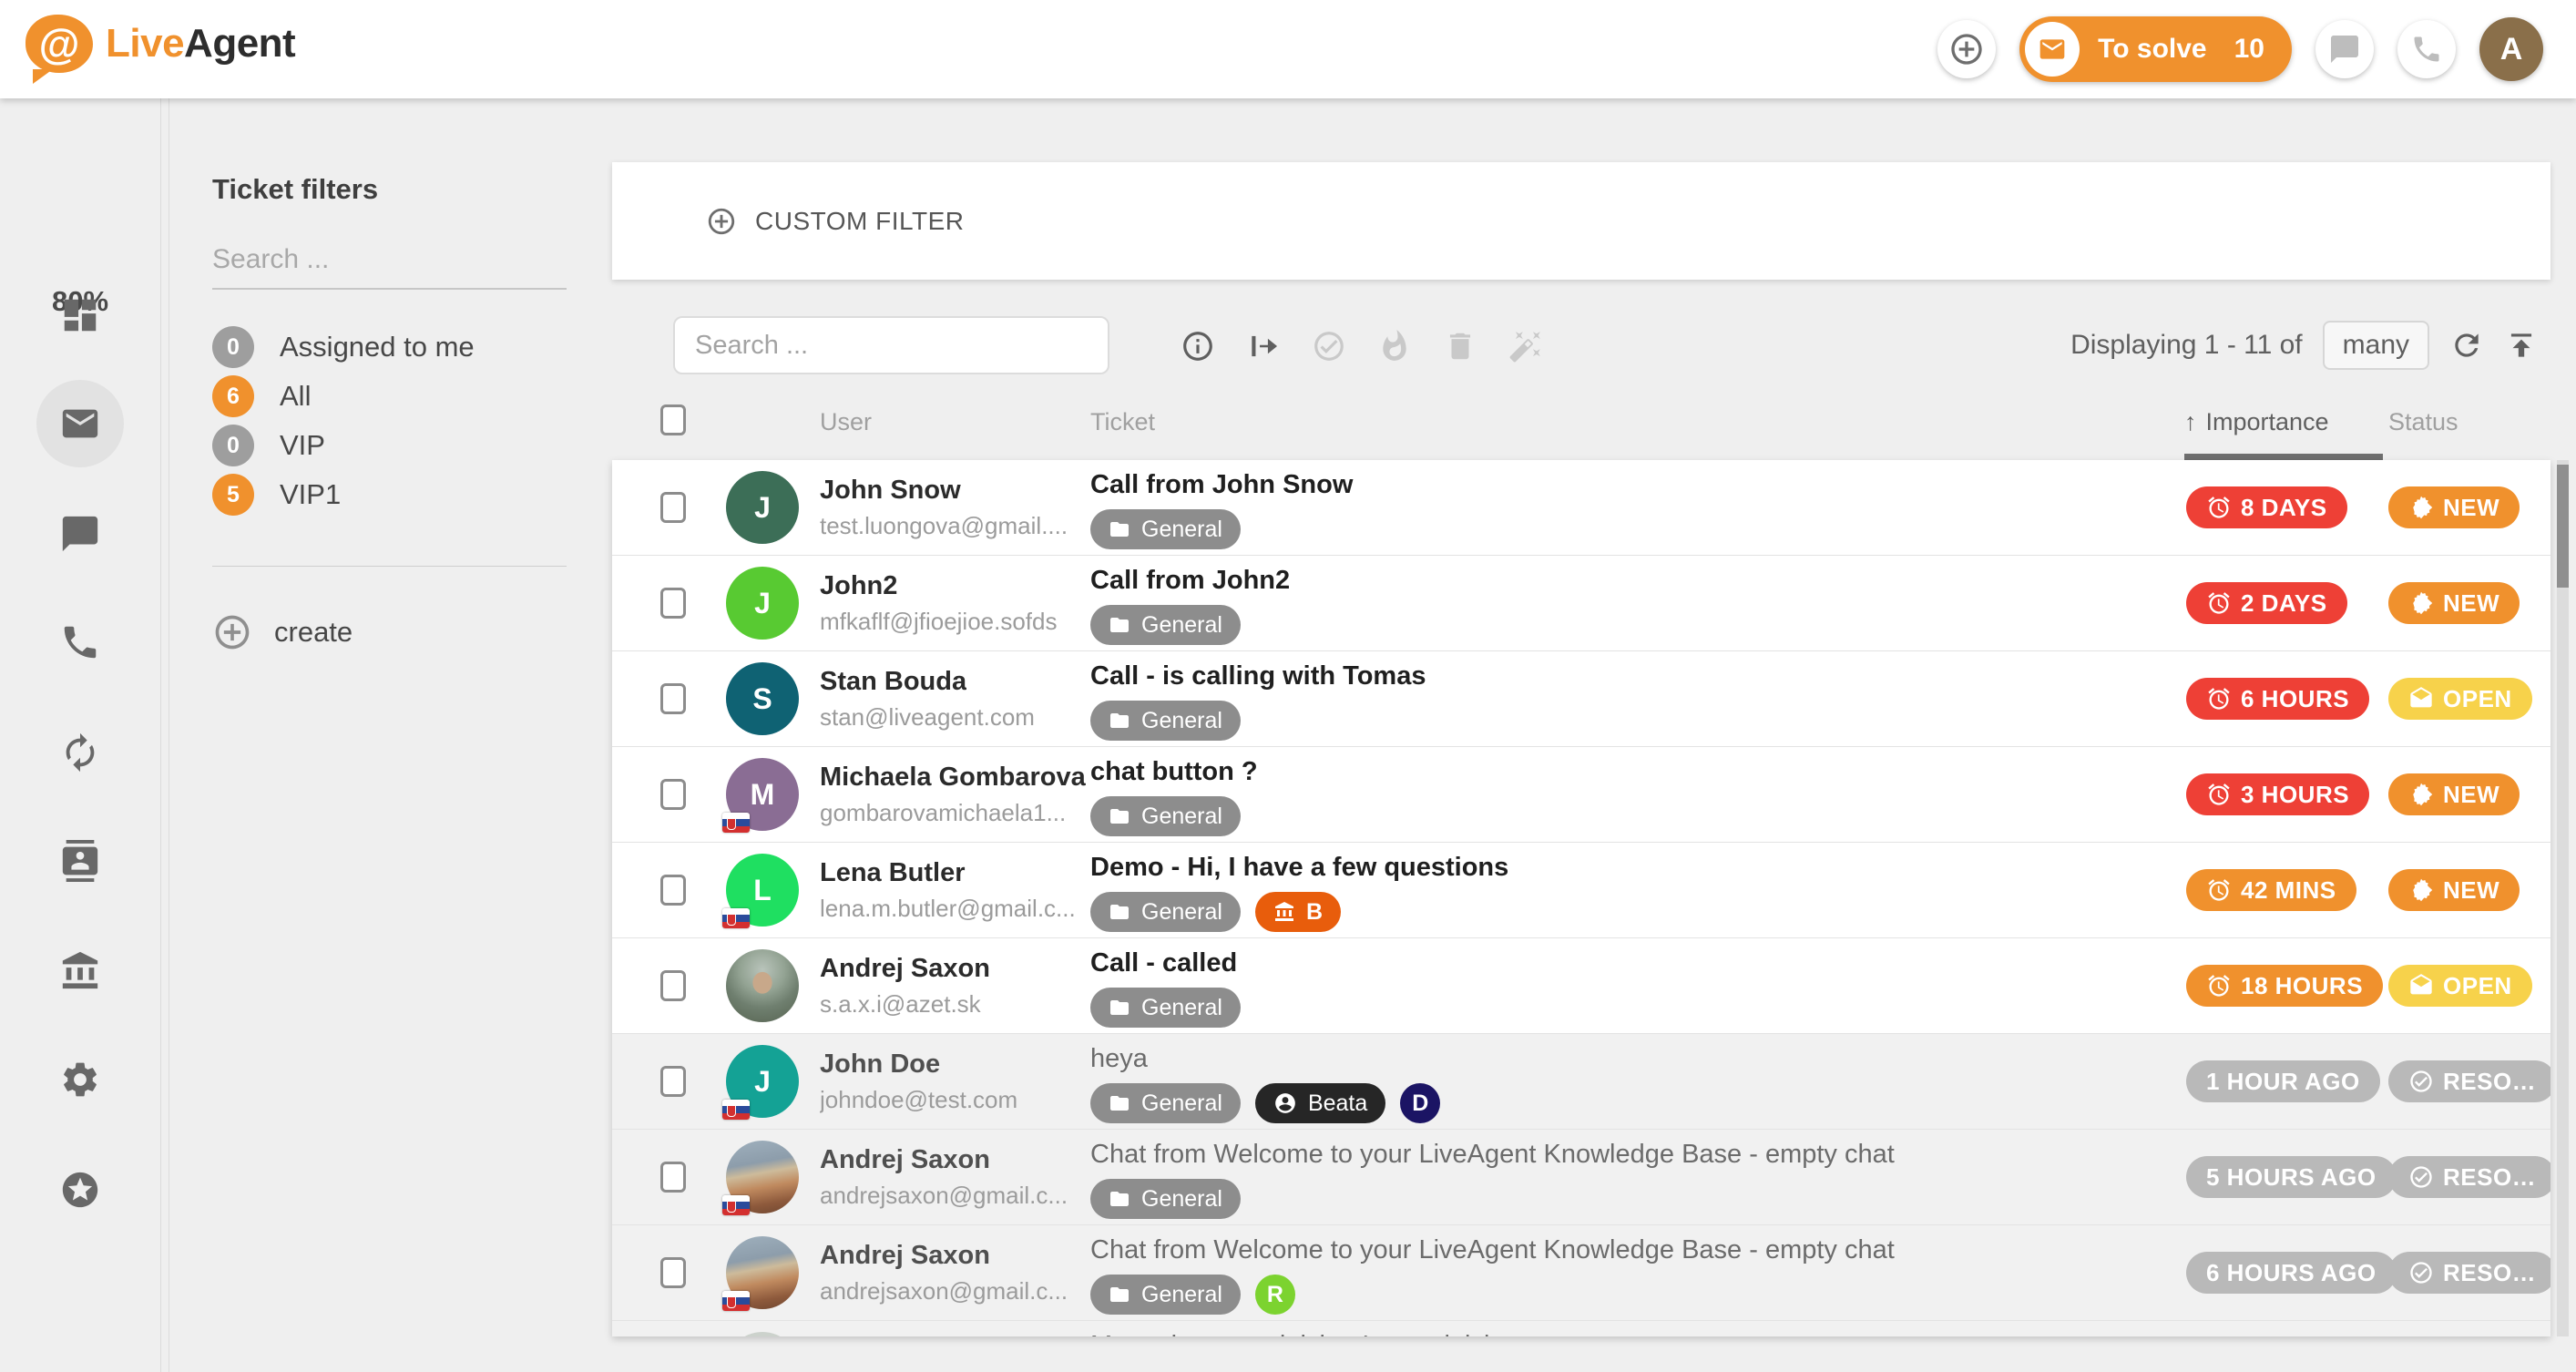 The height and width of the screenshot is (1372, 2576). I want to click on user-name: Michaela Gombarova, so click(953, 777).